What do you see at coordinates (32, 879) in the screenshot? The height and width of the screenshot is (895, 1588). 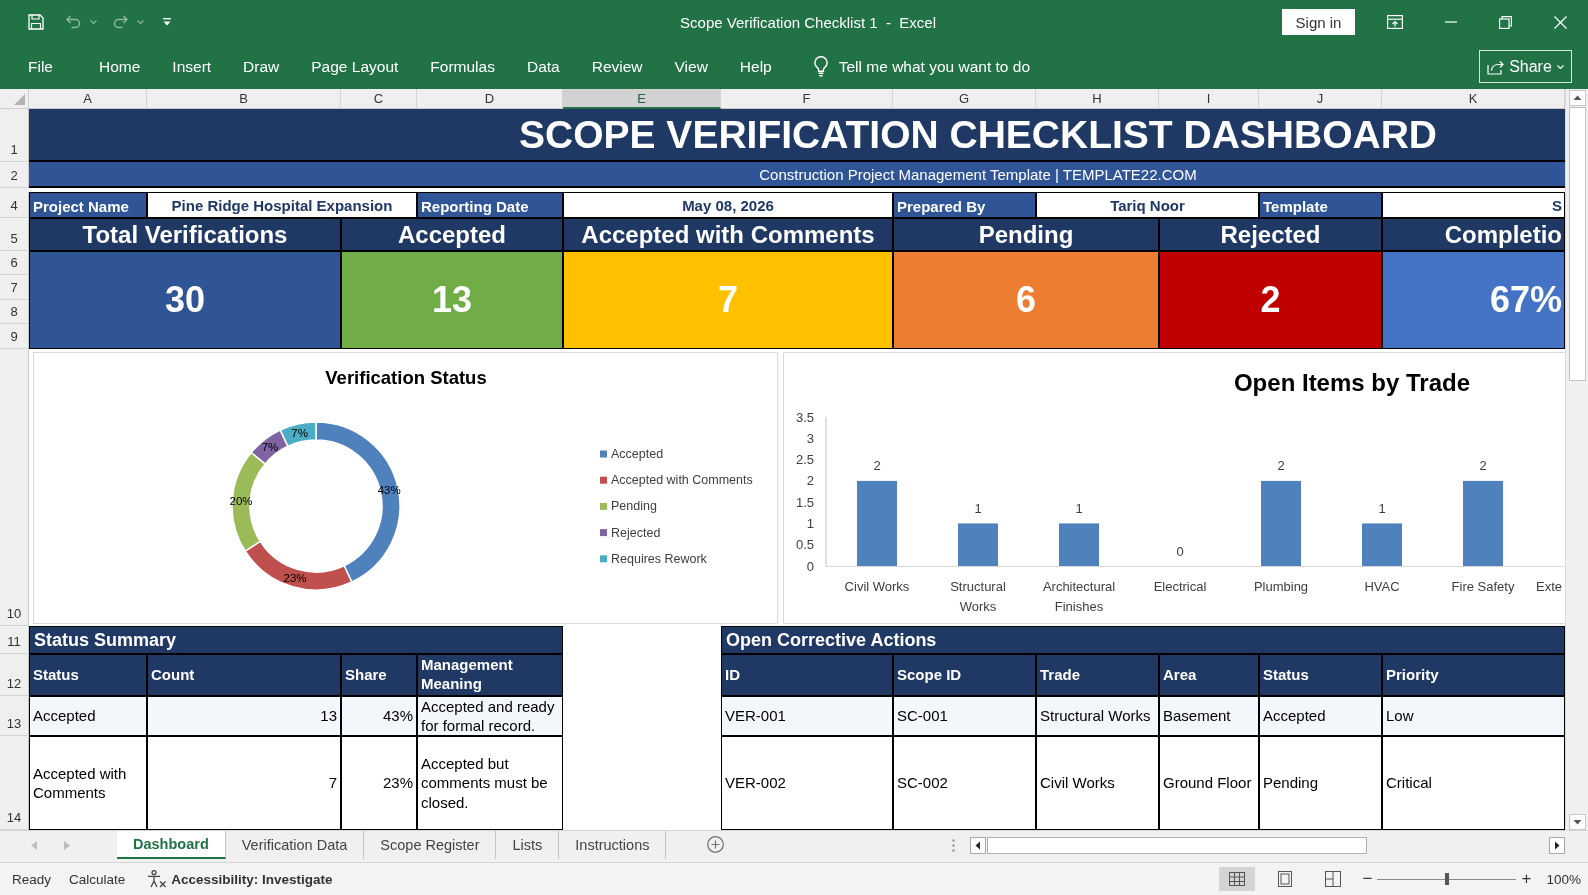 I see `status-text: Ready` at bounding box center [32, 879].